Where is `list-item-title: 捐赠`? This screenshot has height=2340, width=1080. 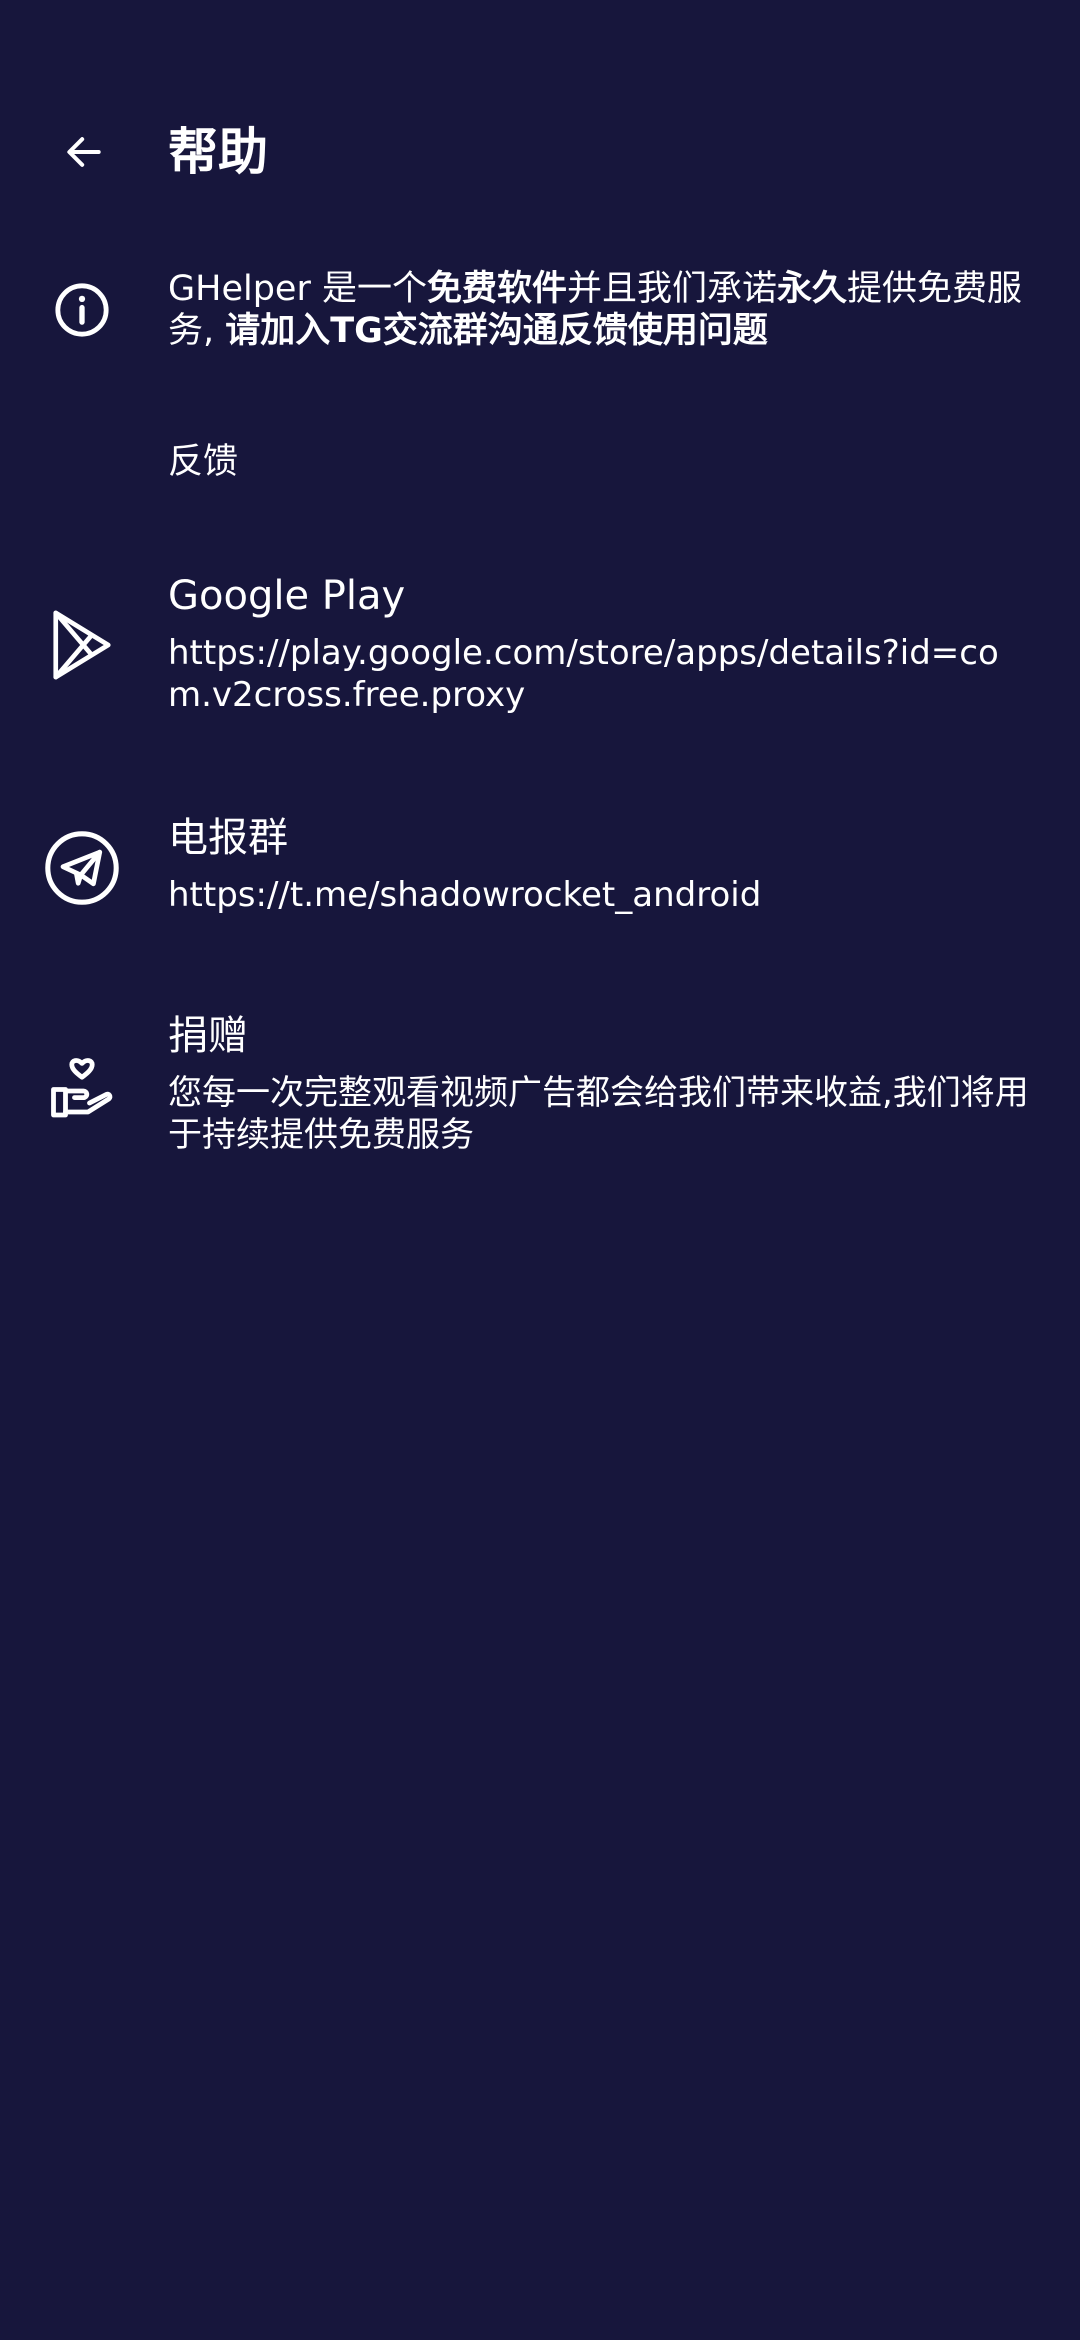
list-item-title: 捐赠 is located at coordinates (208, 1036).